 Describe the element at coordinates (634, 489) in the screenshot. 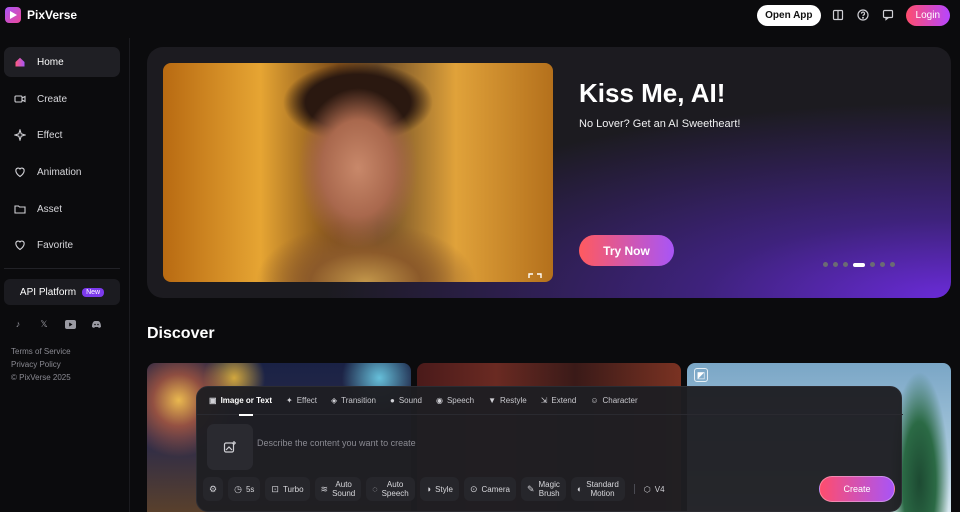

I see `options-divider` at that location.